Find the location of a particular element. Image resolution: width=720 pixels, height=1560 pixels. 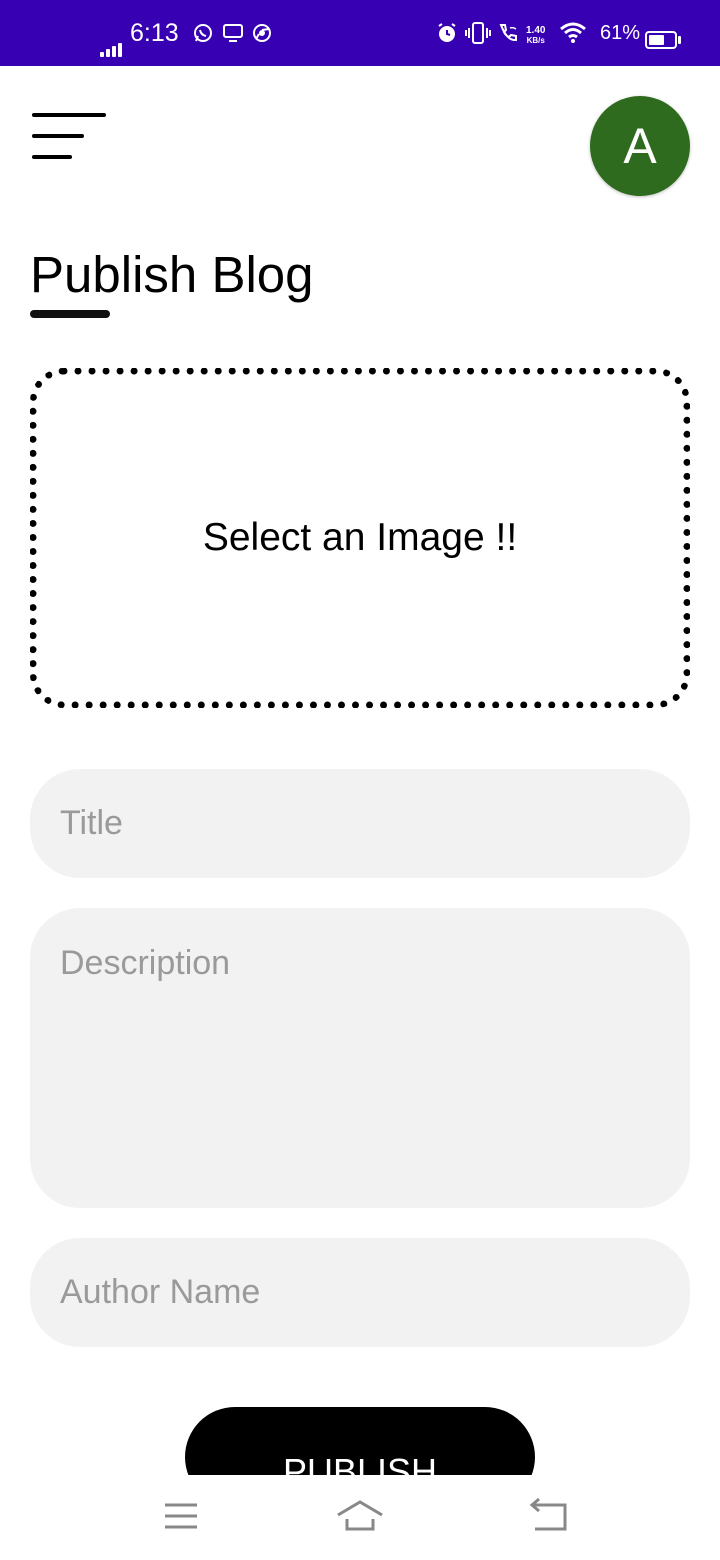

home-icon is located at coordinates (360, 1515).